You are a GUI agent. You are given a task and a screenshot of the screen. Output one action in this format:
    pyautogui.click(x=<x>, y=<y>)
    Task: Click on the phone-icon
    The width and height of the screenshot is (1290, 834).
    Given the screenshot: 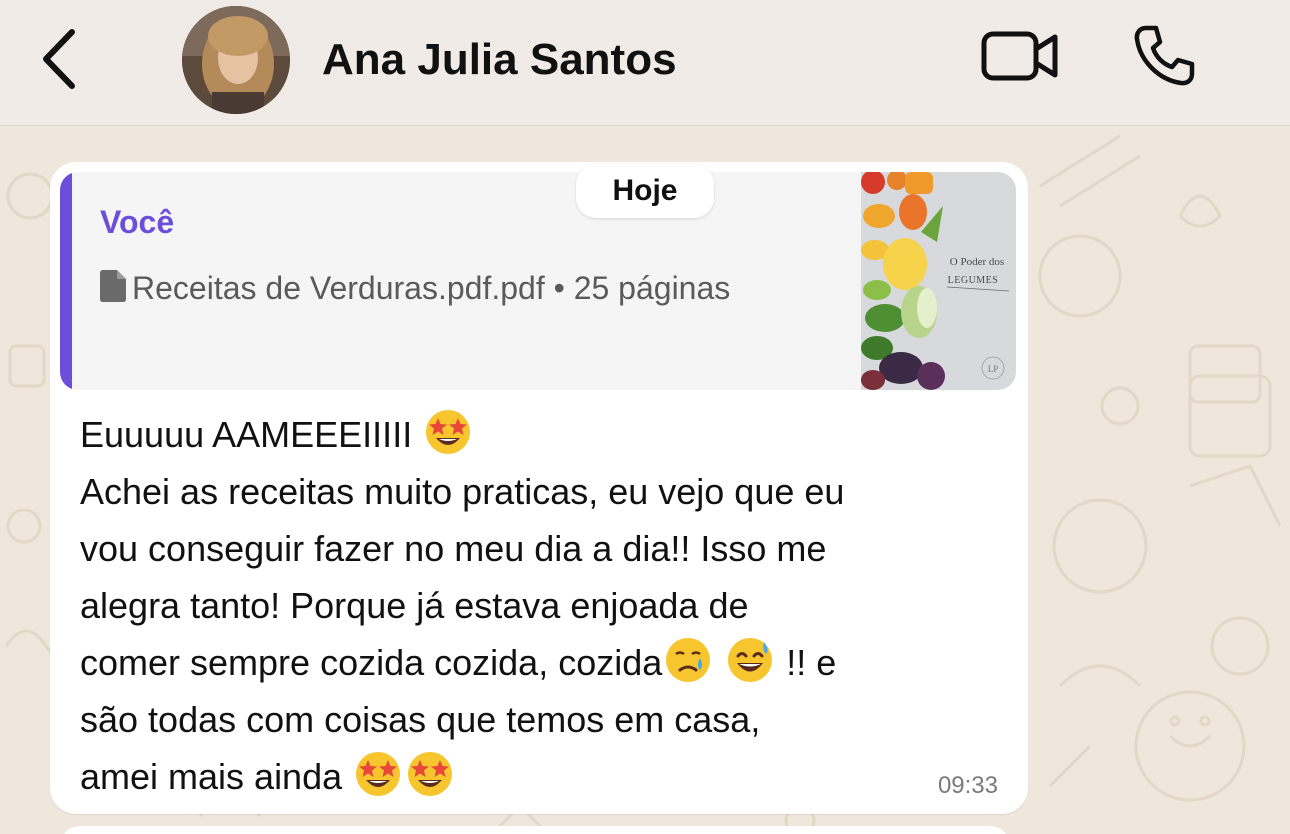 What is the action you would take?
    pyautogui.click(x=1164, y=55)
    